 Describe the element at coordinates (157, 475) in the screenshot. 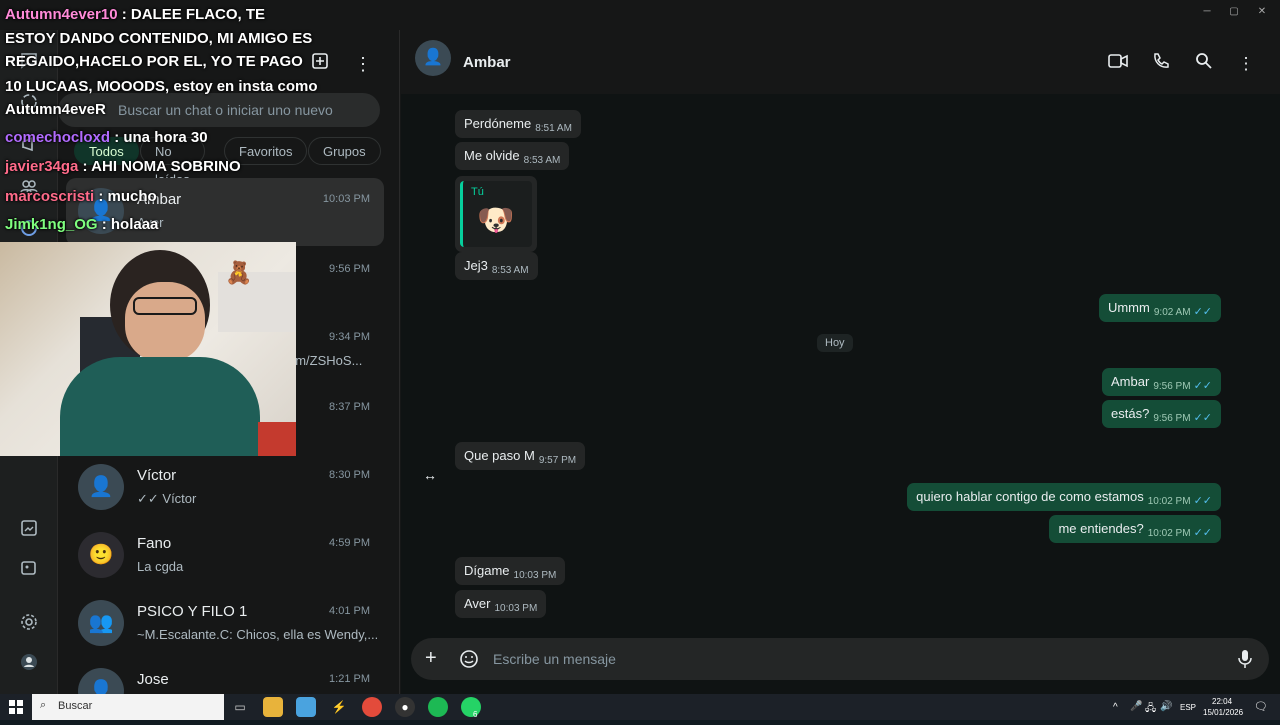

I see `chat-name: Víctor` at that location.